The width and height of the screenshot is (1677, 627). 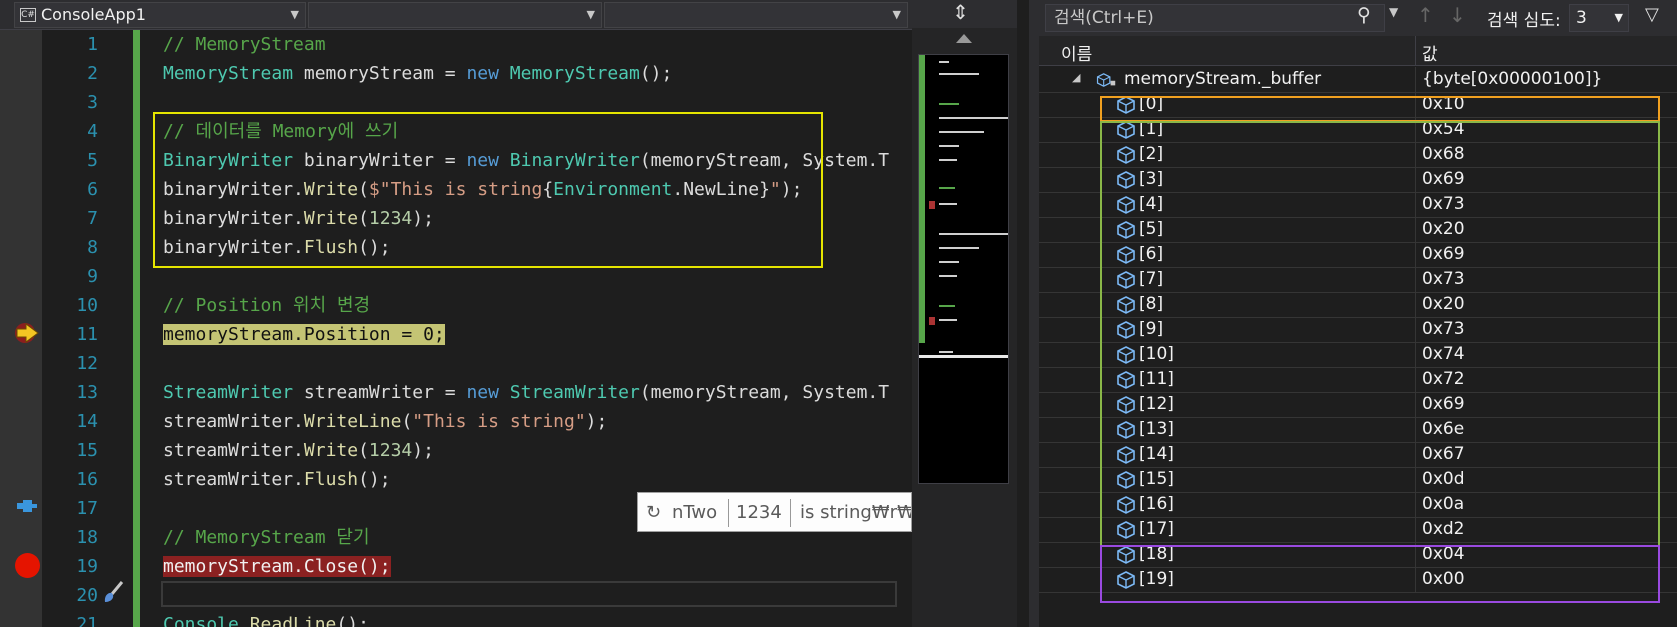 What do you see at coordinates (963, 269) in the screenshot?
I see `minimap` at bounding box center [963, 269].